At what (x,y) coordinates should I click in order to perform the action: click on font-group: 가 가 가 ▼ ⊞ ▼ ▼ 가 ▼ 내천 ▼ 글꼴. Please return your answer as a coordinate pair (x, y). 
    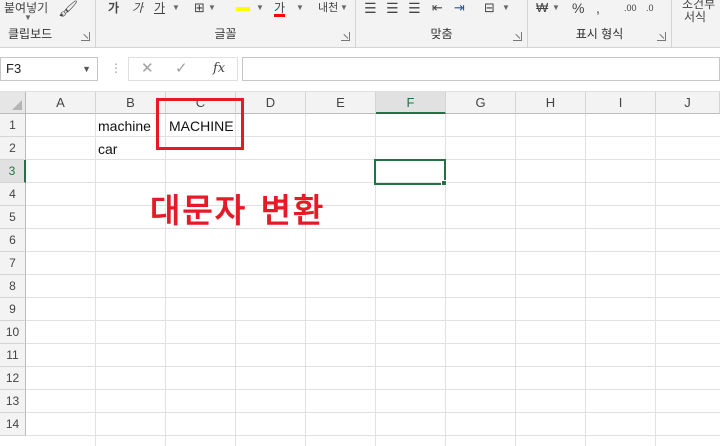
    Looking at the image, I should click on (226, 24).